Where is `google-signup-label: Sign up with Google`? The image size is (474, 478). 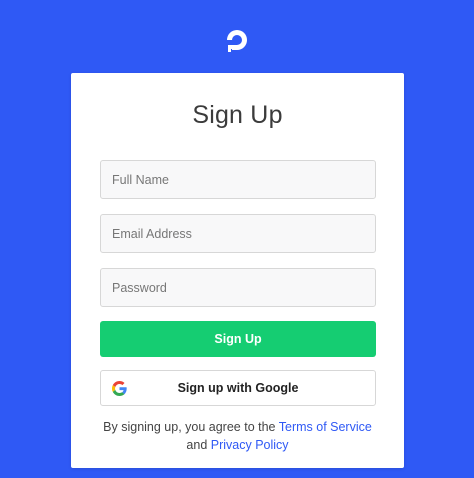 google-signup-label: Sign up with Google is located at coordinates (238, 388).